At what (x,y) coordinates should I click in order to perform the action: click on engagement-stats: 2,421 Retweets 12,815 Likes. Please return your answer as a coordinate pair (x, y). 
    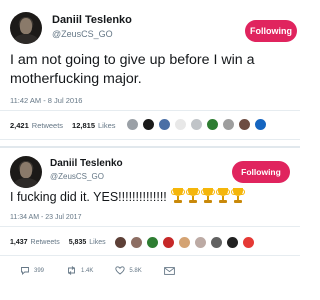
    Looking at the image, I should click on (67, 125).